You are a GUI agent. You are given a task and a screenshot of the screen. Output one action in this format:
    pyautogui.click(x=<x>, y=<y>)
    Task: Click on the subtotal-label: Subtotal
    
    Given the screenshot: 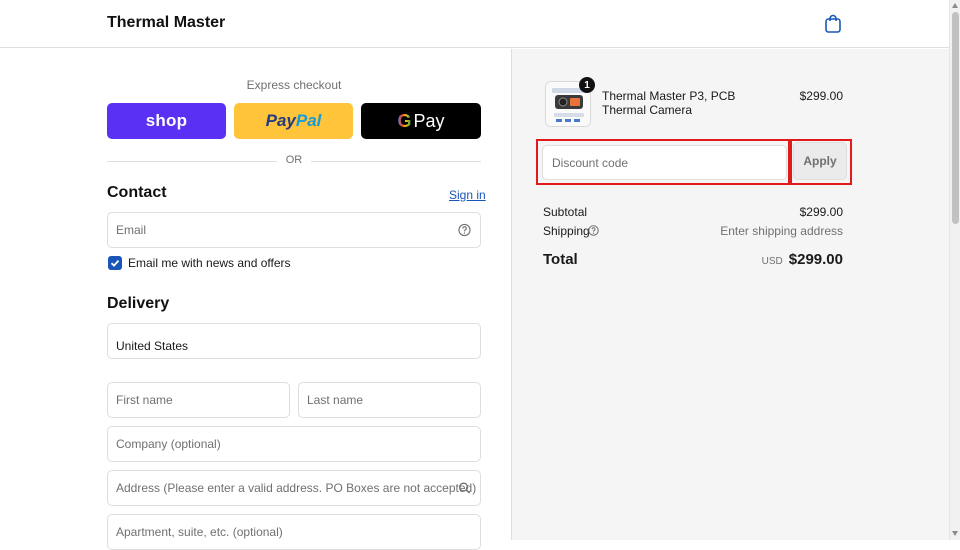 What is the action you would take?
    pyautogui.click(x=565, y=212)
    